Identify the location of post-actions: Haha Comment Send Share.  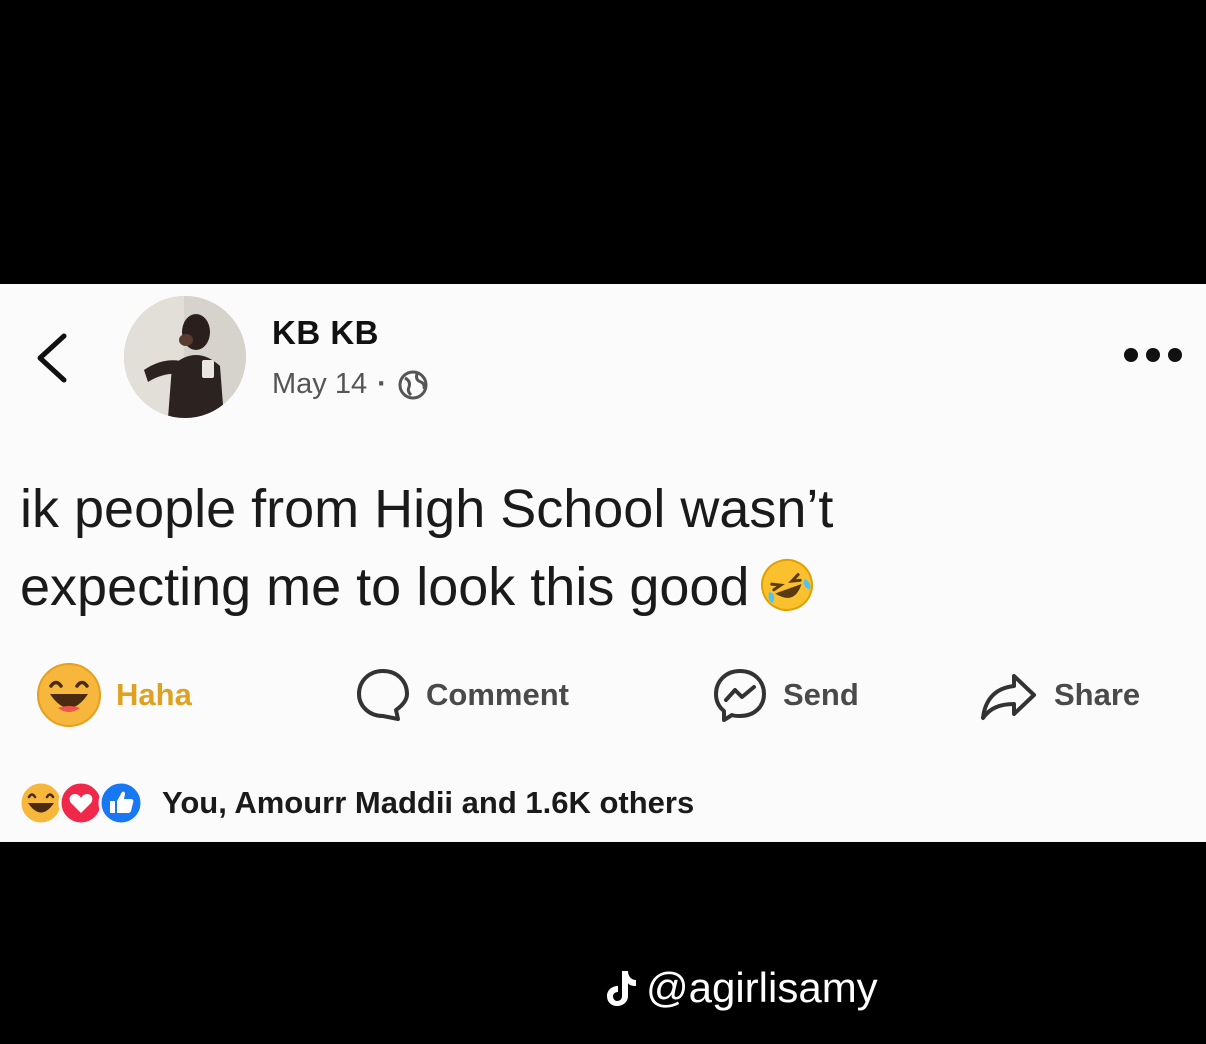
(603, 695).